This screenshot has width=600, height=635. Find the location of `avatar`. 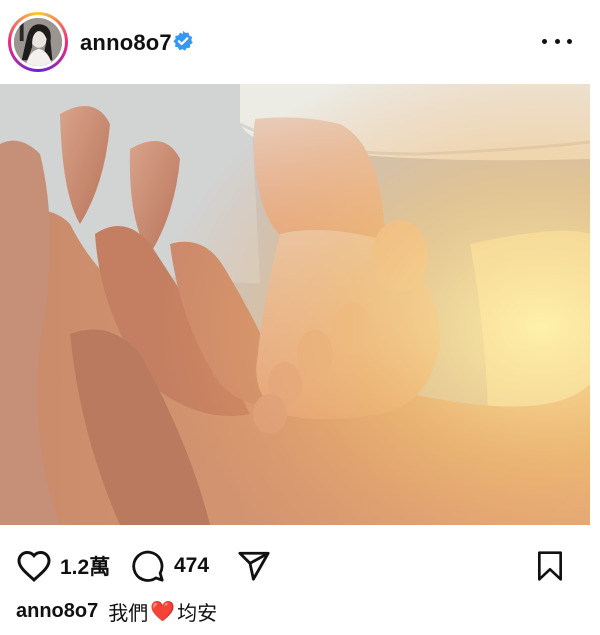

avatar is located at coordinates (38, 42).